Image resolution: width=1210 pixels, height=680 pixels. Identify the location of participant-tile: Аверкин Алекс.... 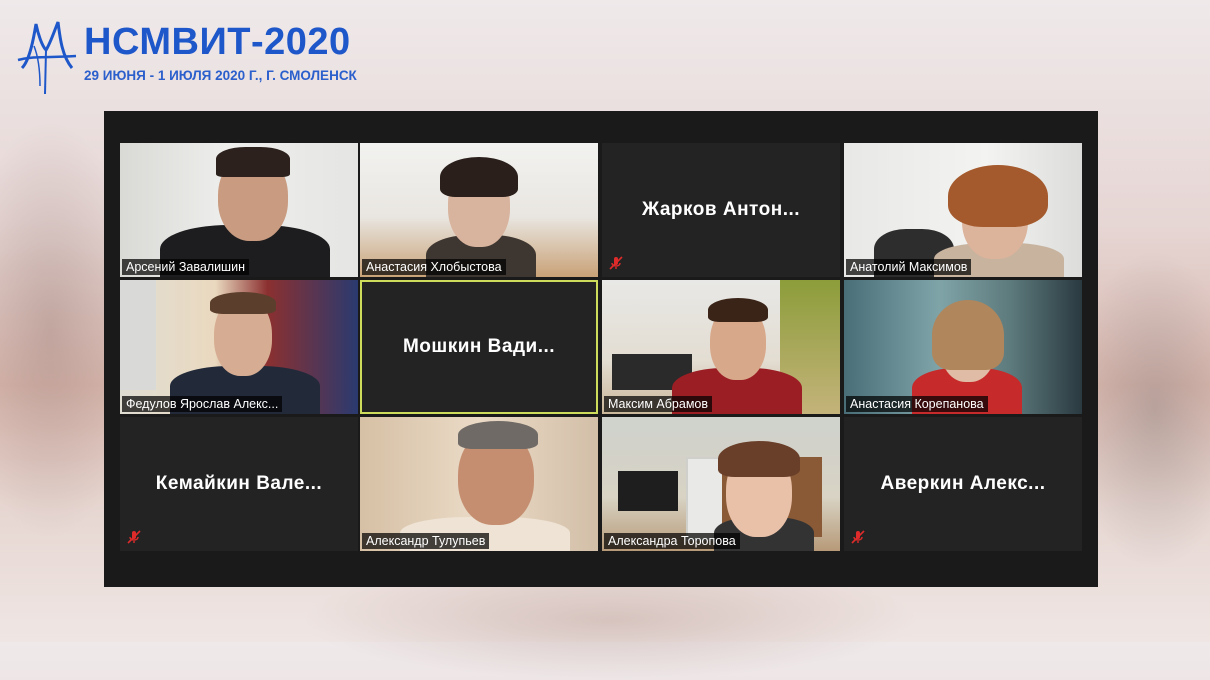
(963, 484).